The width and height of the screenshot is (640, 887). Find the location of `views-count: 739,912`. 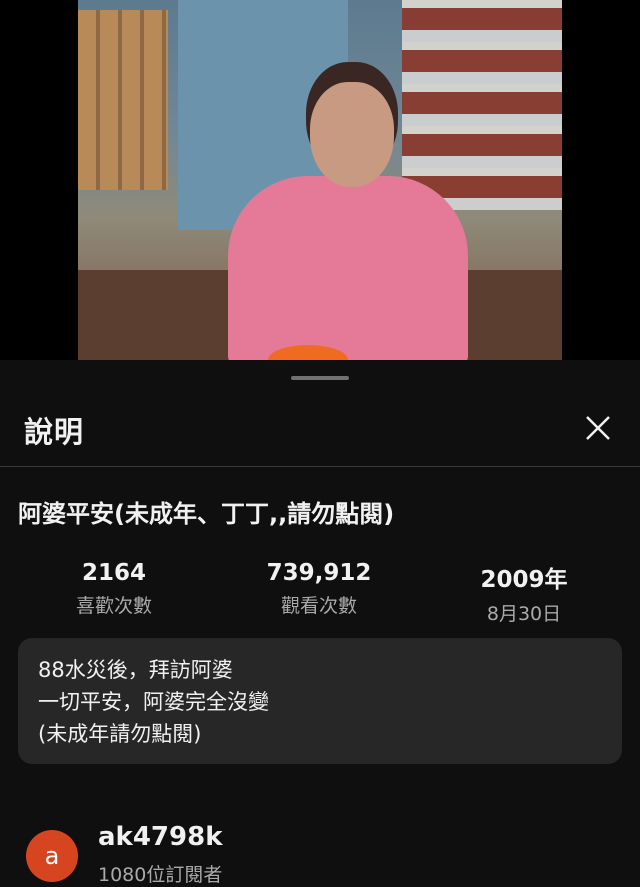

views-count: 739,912 is located at coordinates (319, 573).